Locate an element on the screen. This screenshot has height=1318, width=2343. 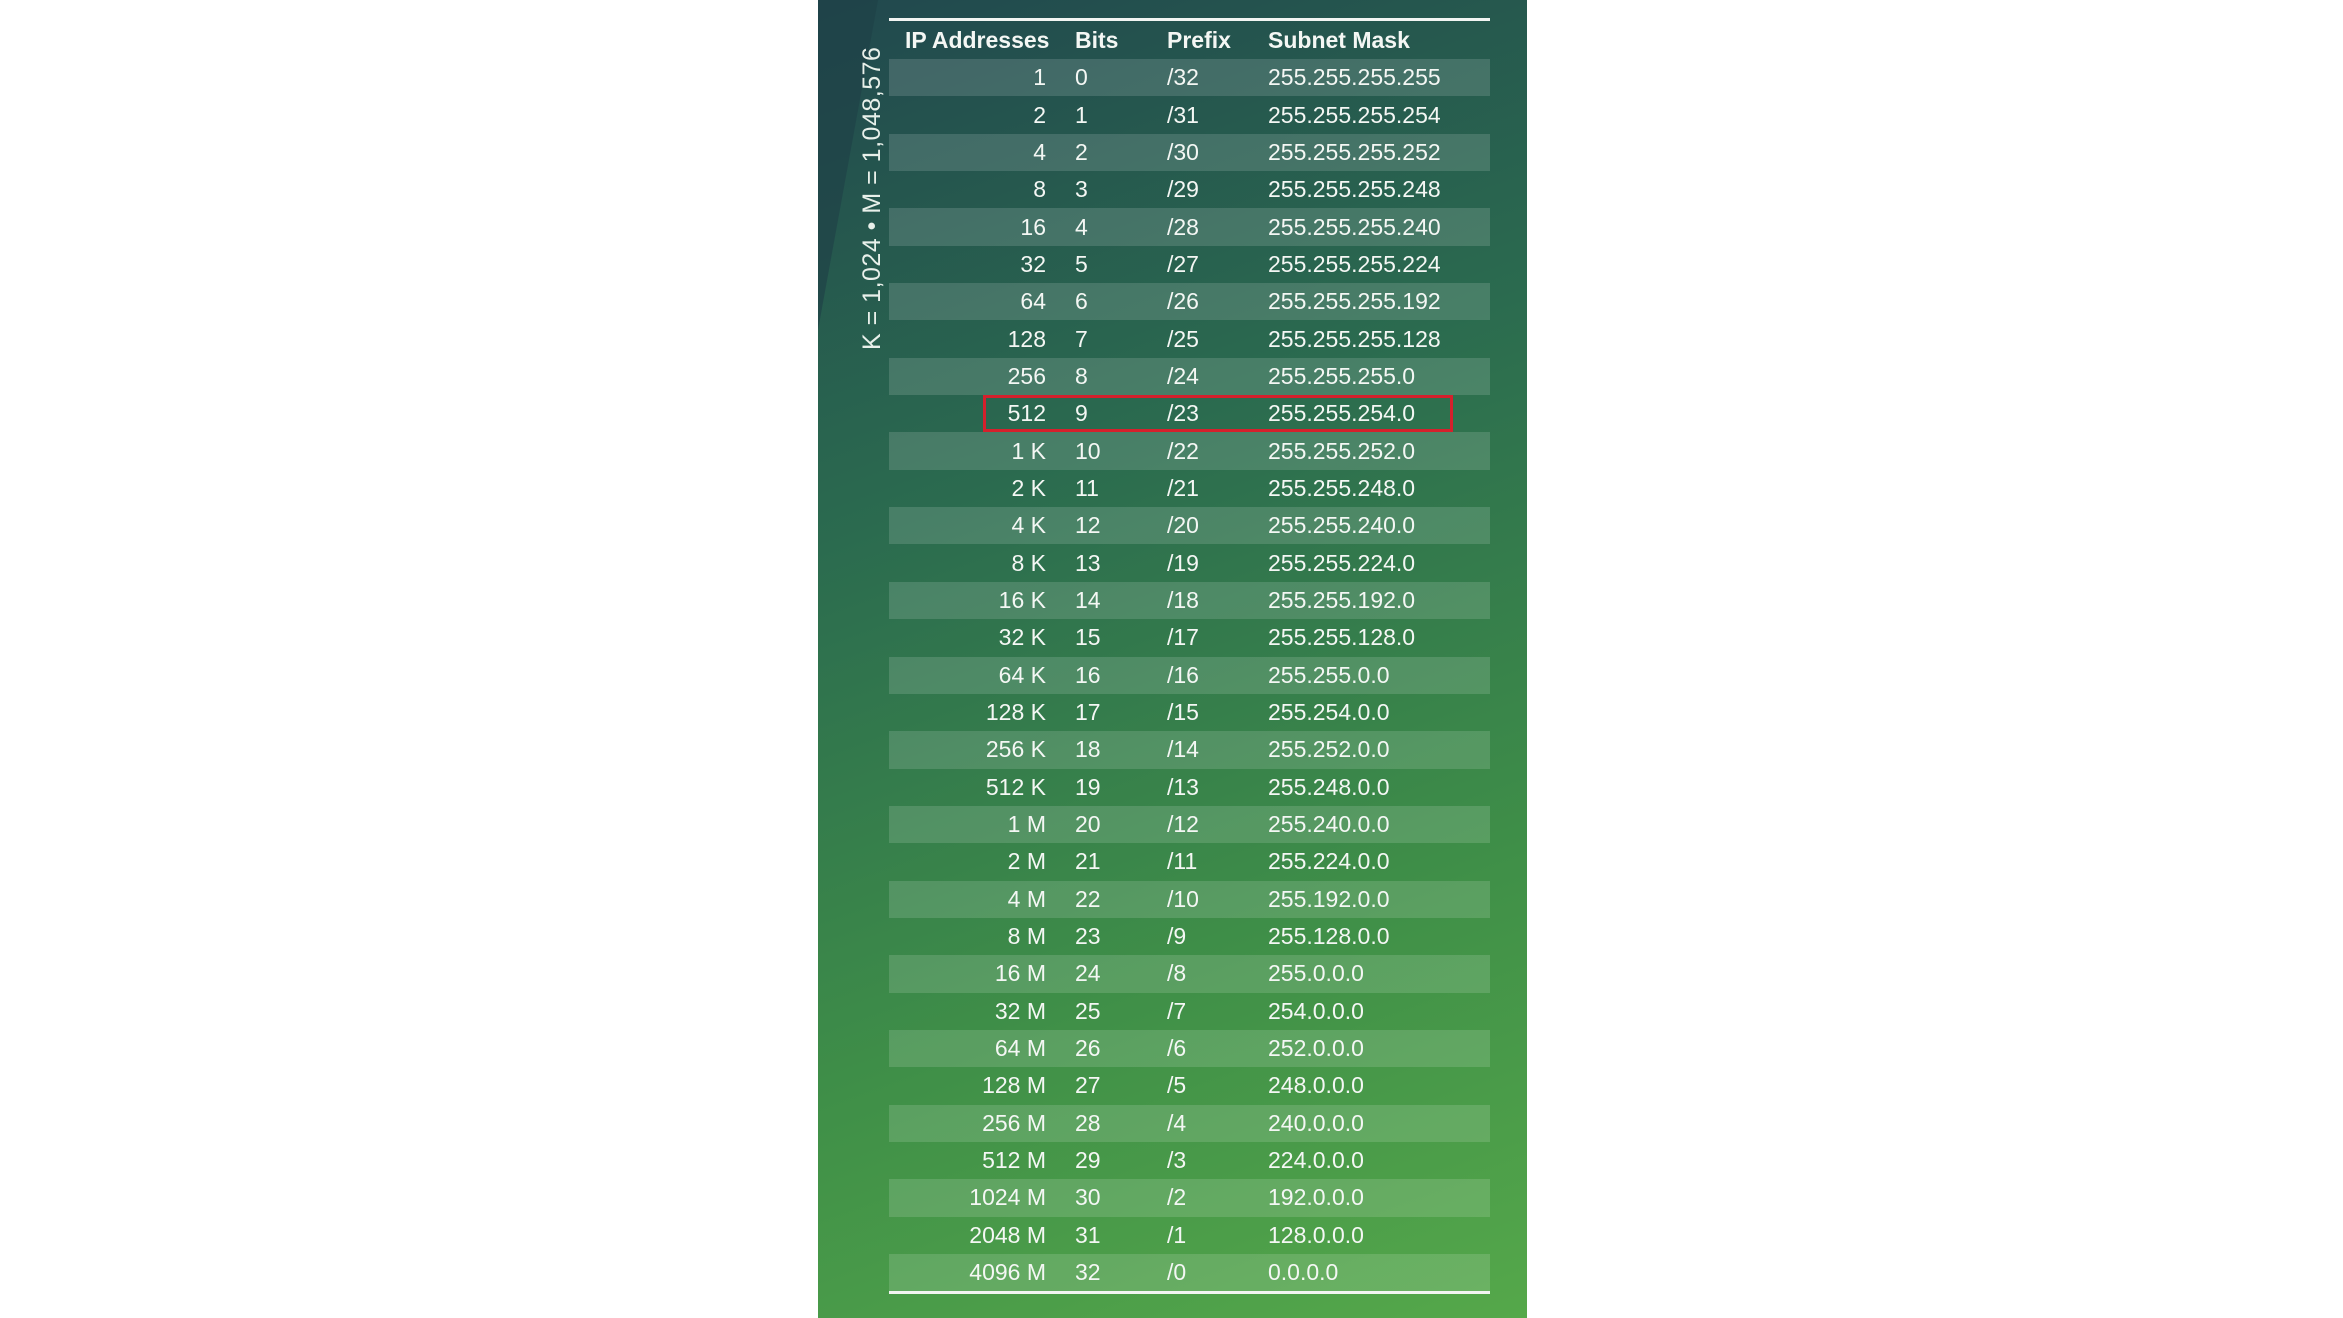
cell-bits: 1 is located at coordinates (1081, 114).